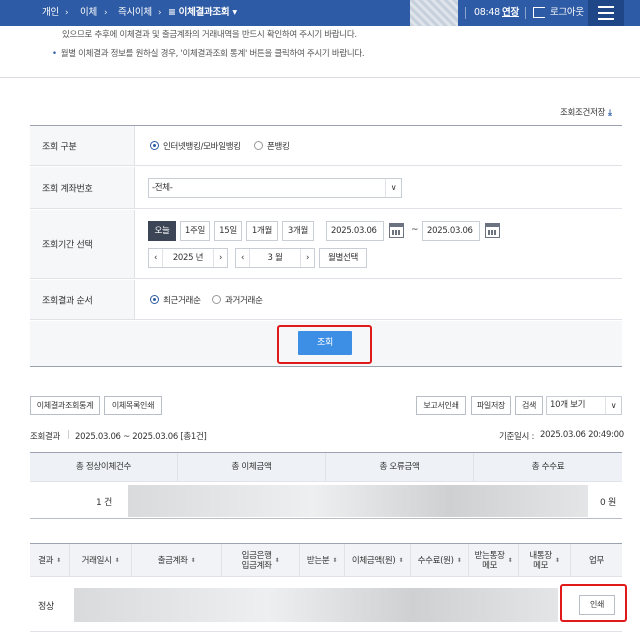  I want to click on radio-recent-order-label: 최근거래순, so click(182, 301).